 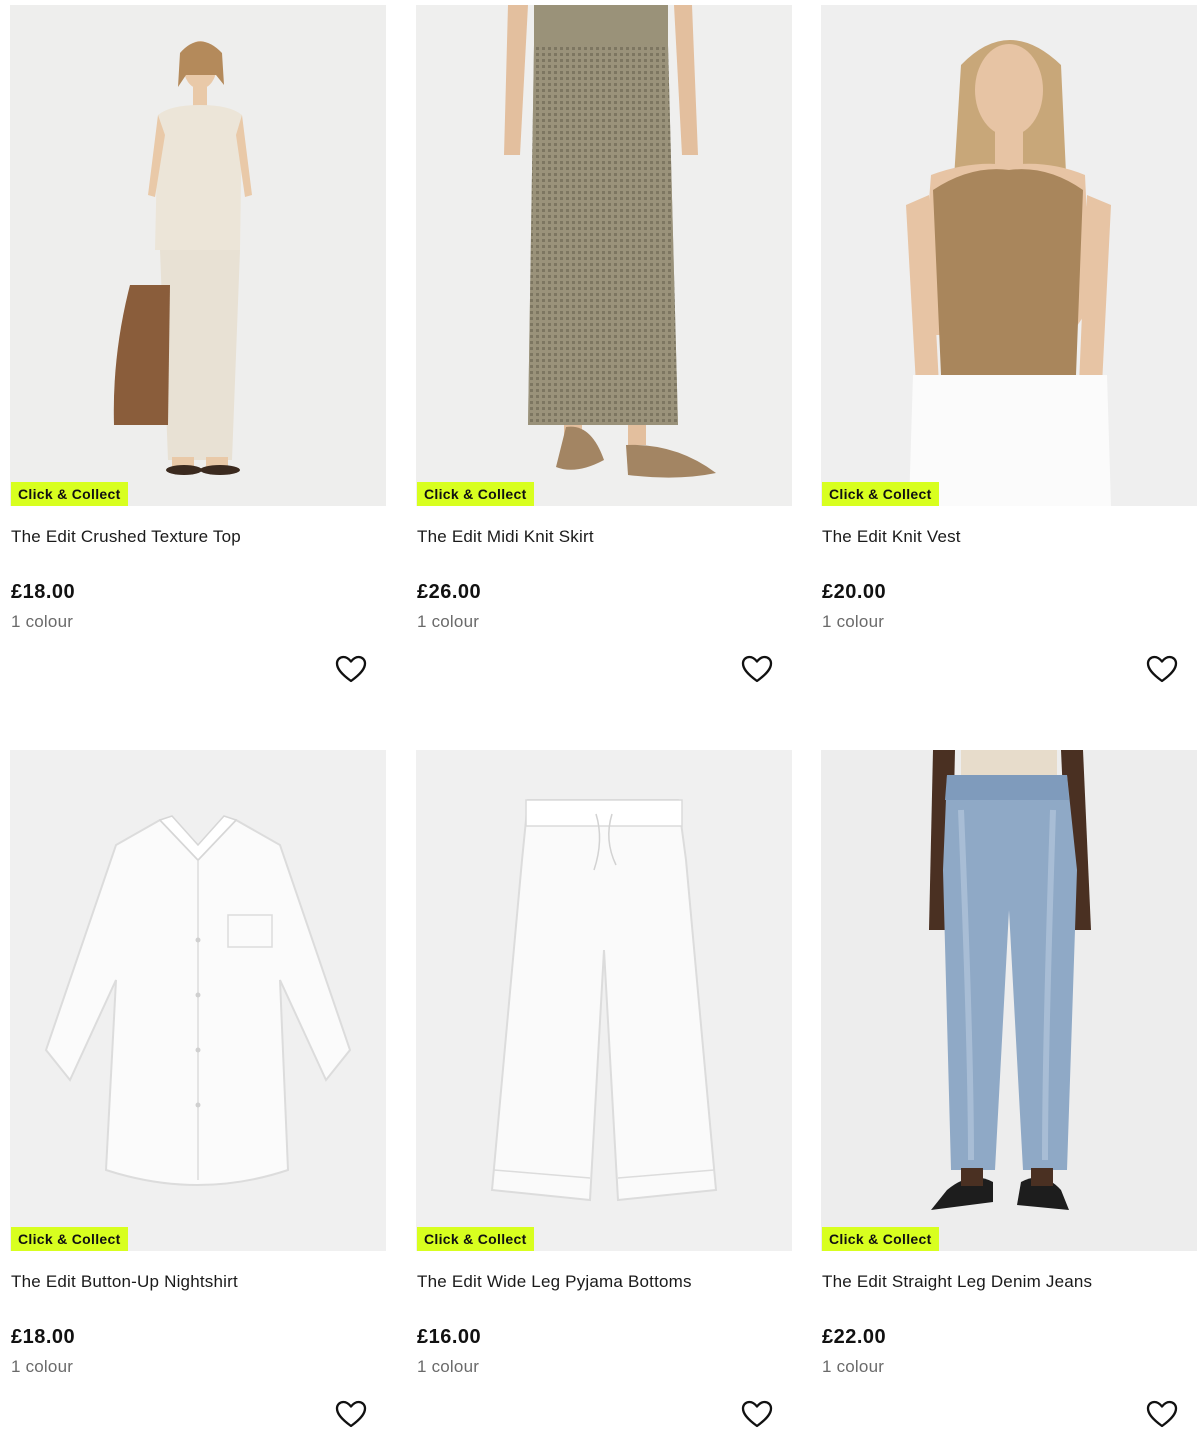 I want to click on model-denim-jeans-icon, so click(x=1009, y=1000).